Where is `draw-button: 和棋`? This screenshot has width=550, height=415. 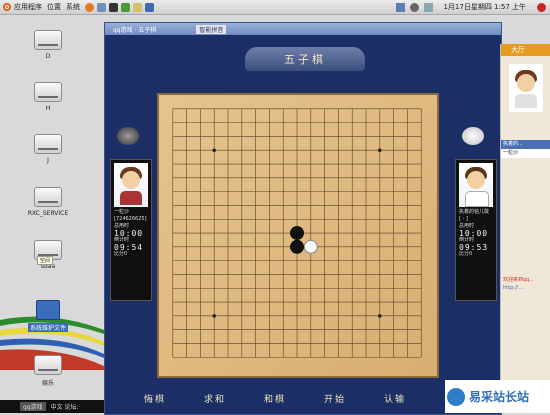
draw-button: 和棋 is located at coordinates (275, 398).